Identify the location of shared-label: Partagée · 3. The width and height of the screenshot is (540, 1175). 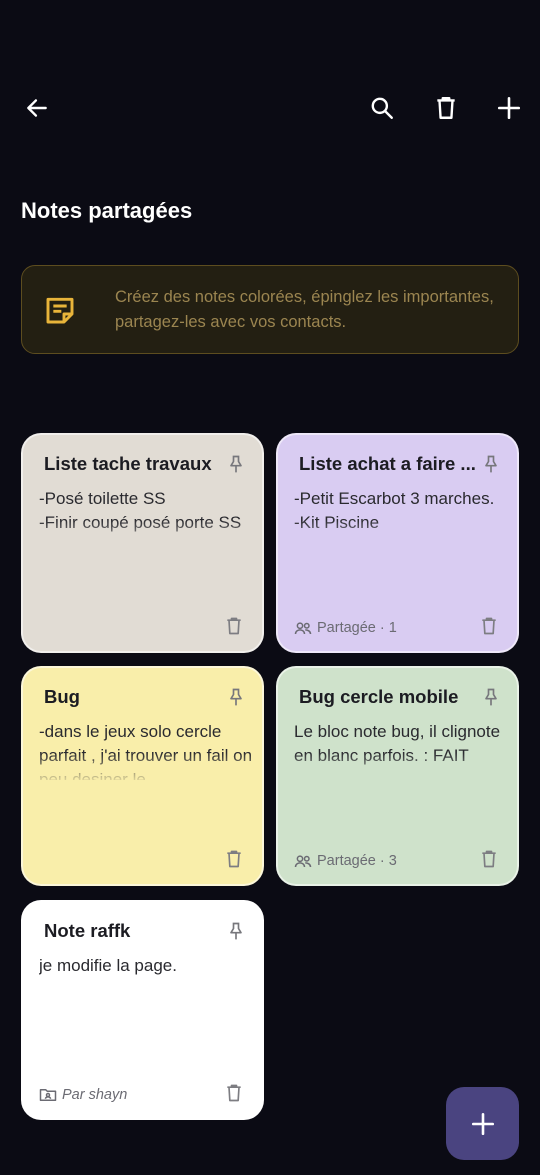
(357, 861).